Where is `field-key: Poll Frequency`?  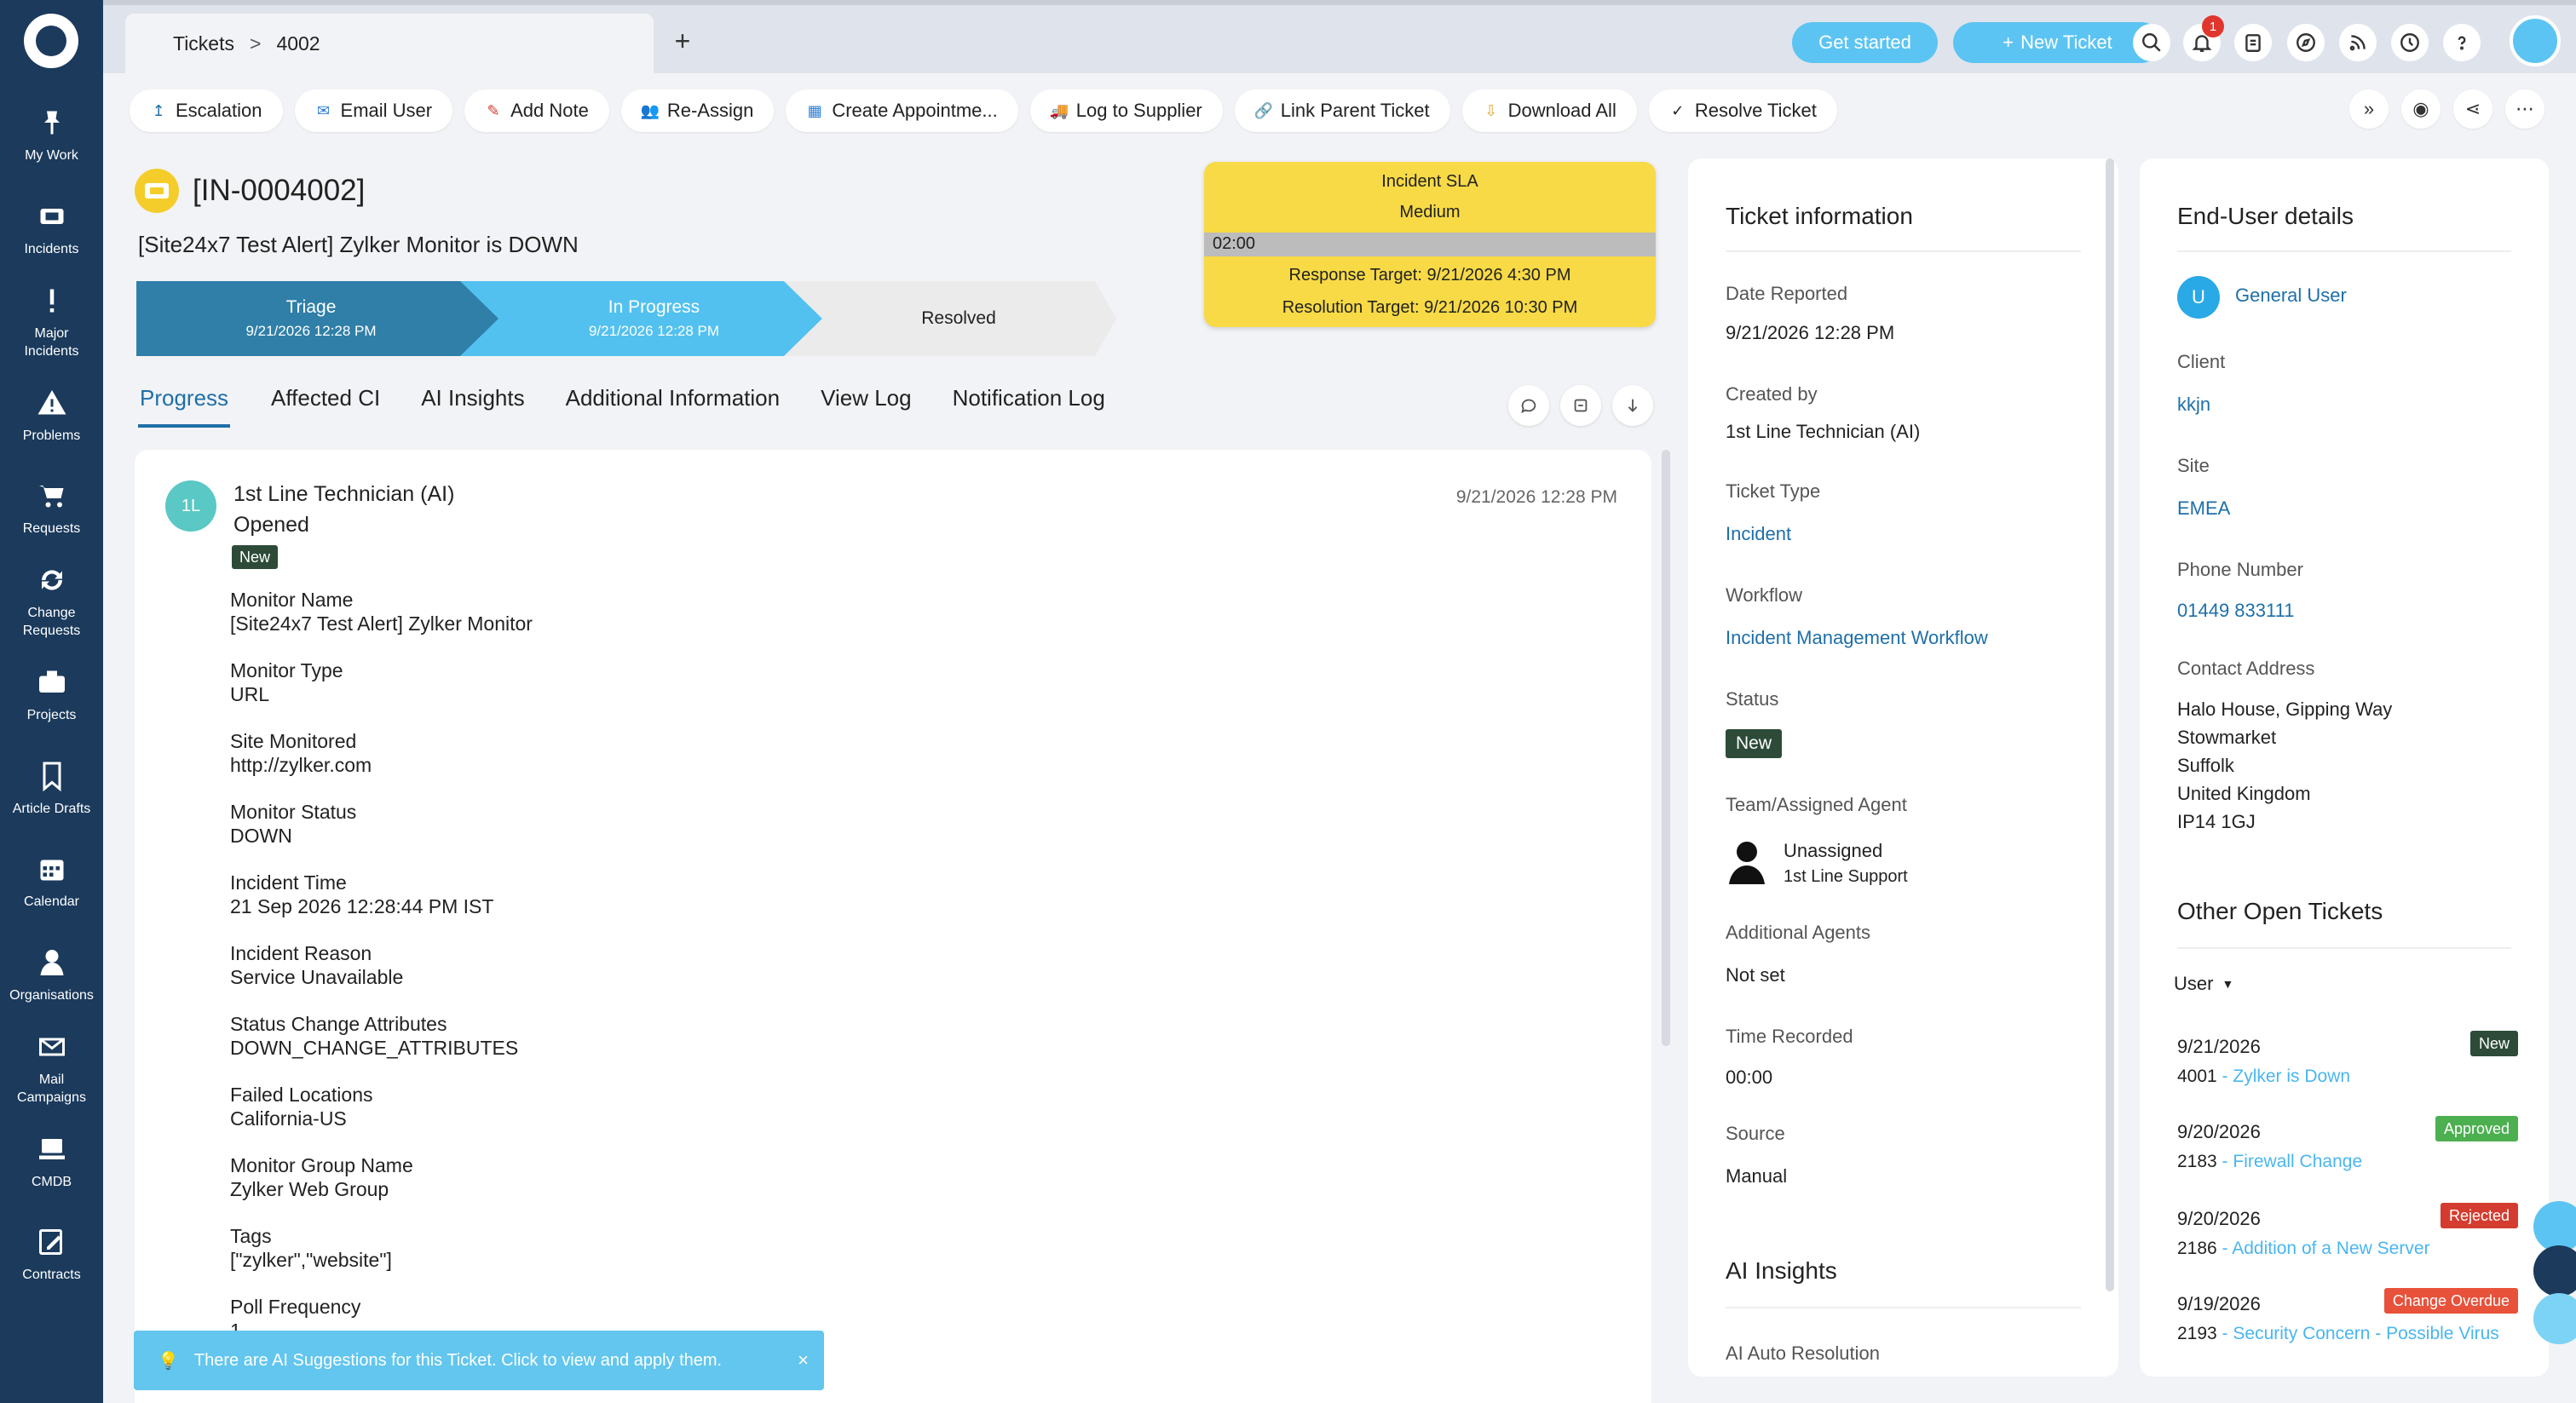 field-key: Poll Frequency is located at coordinates (295, 1307).